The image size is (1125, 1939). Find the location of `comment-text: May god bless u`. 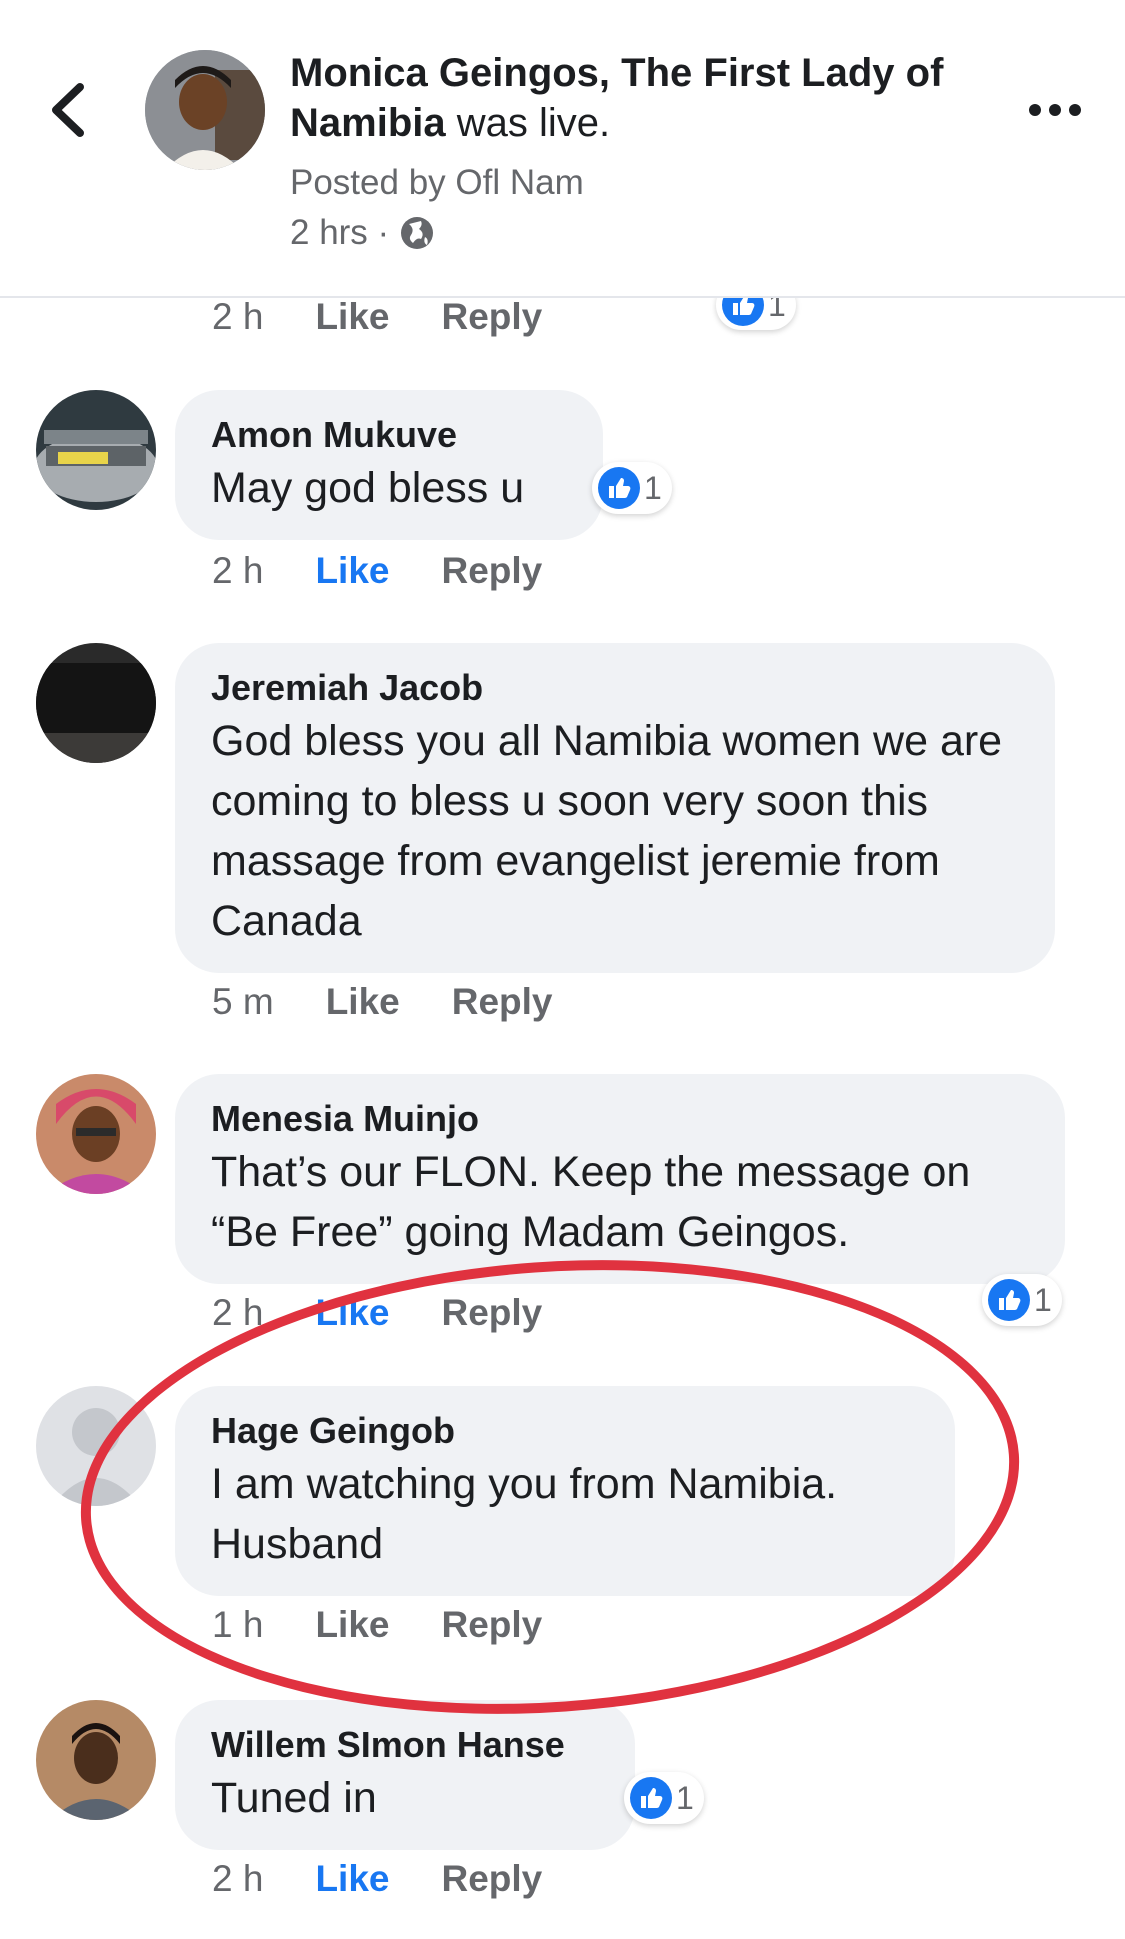

comment-text: May god bless u is located at coordinates (368, 488).